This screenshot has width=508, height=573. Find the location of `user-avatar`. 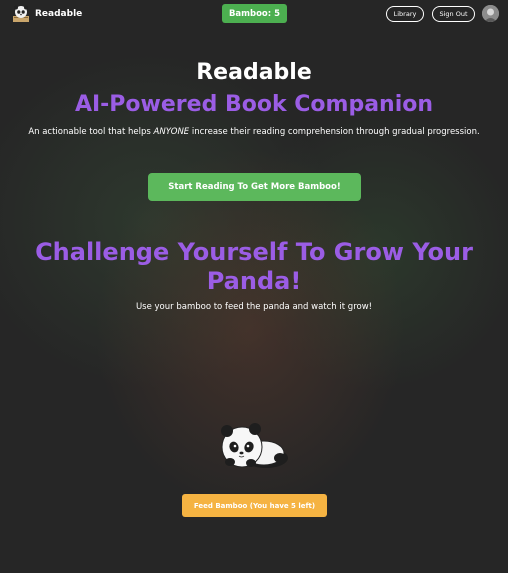

user-avatar is located at coordinates (490, 13).